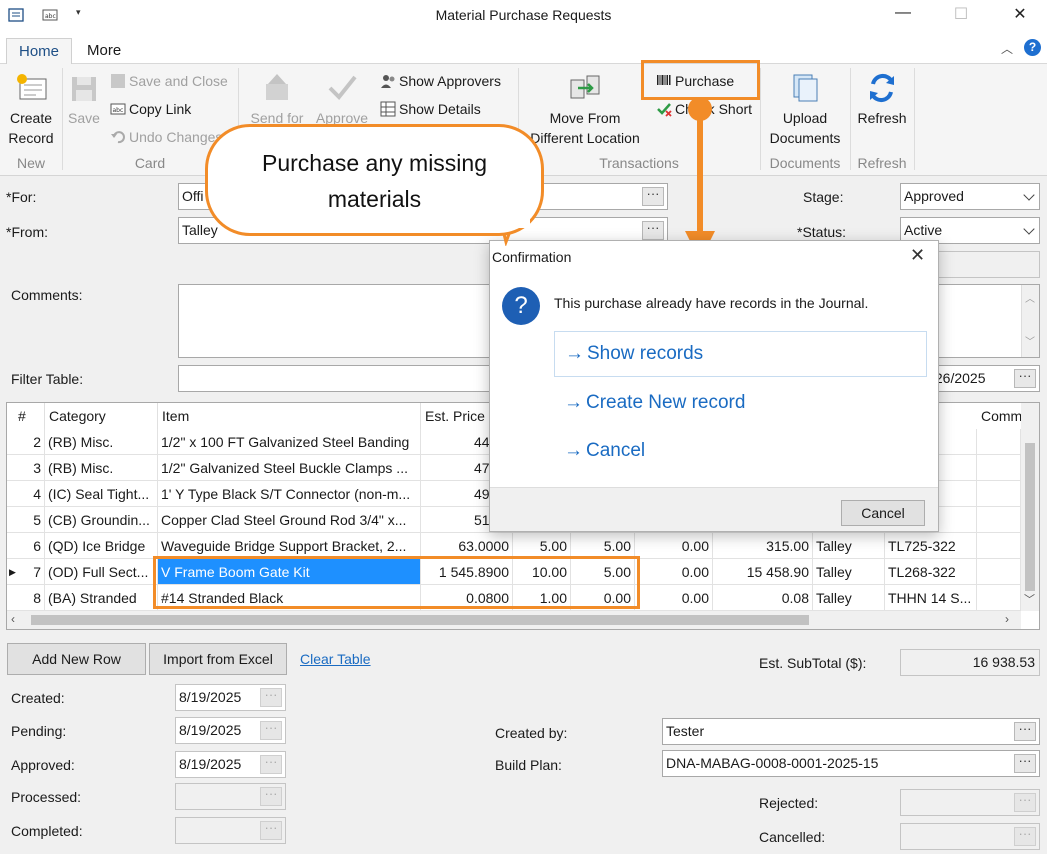 The image size is (1047, 854). What do you see at coordinates (218, 659) in the screenshot?
I see `import-from-excel-button: Import from Excel` at bounding box center [218, 659].